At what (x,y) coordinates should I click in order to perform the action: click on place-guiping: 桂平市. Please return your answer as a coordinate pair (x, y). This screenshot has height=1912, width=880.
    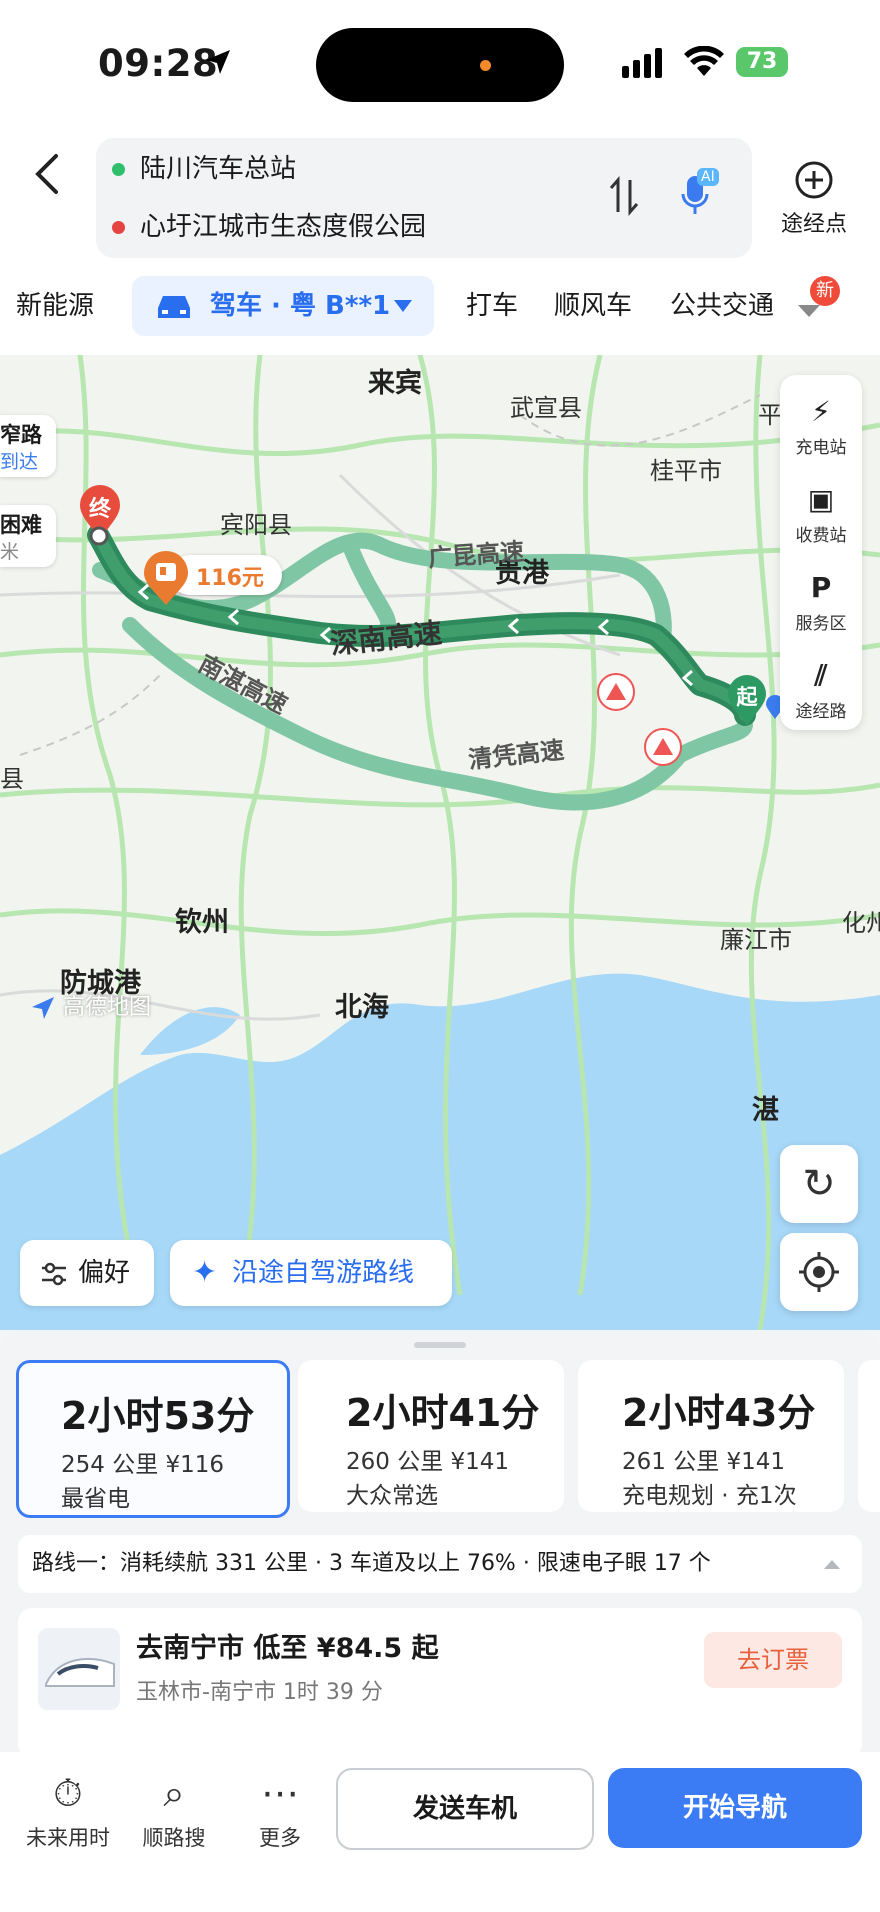
    Looking at the image, I should click on (686, 471).